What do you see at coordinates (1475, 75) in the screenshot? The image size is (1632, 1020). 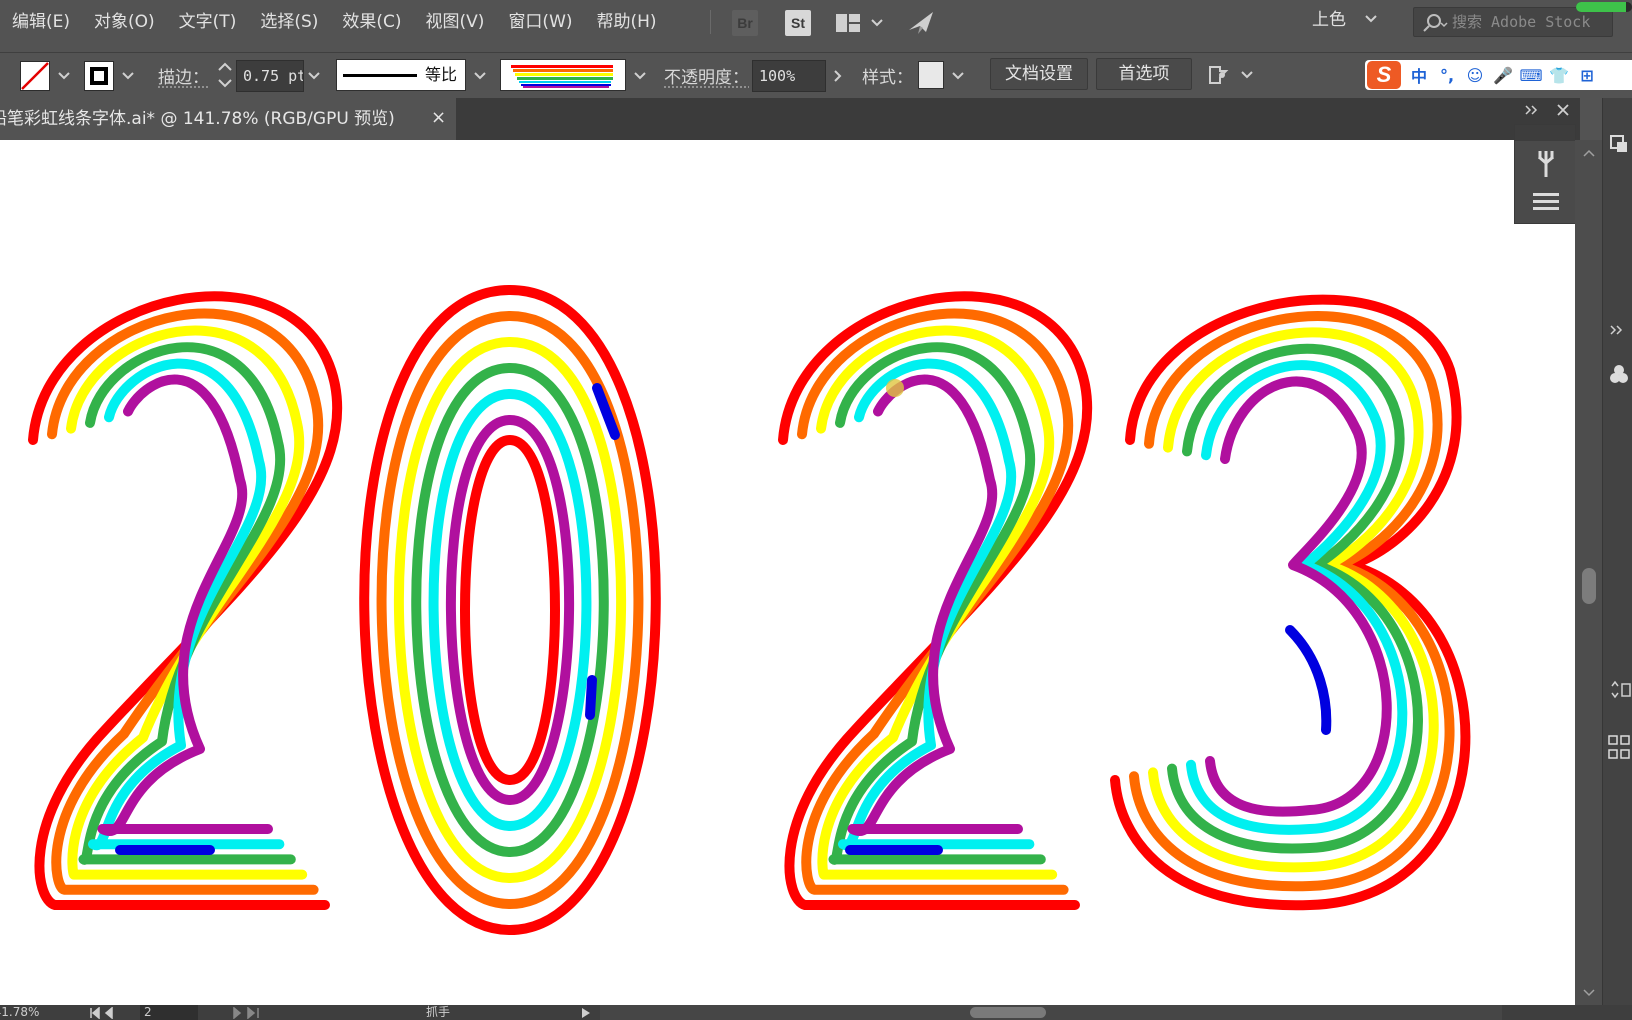 I see `ime-emoji-icon: ☺` at bounding box center [1475, 75].